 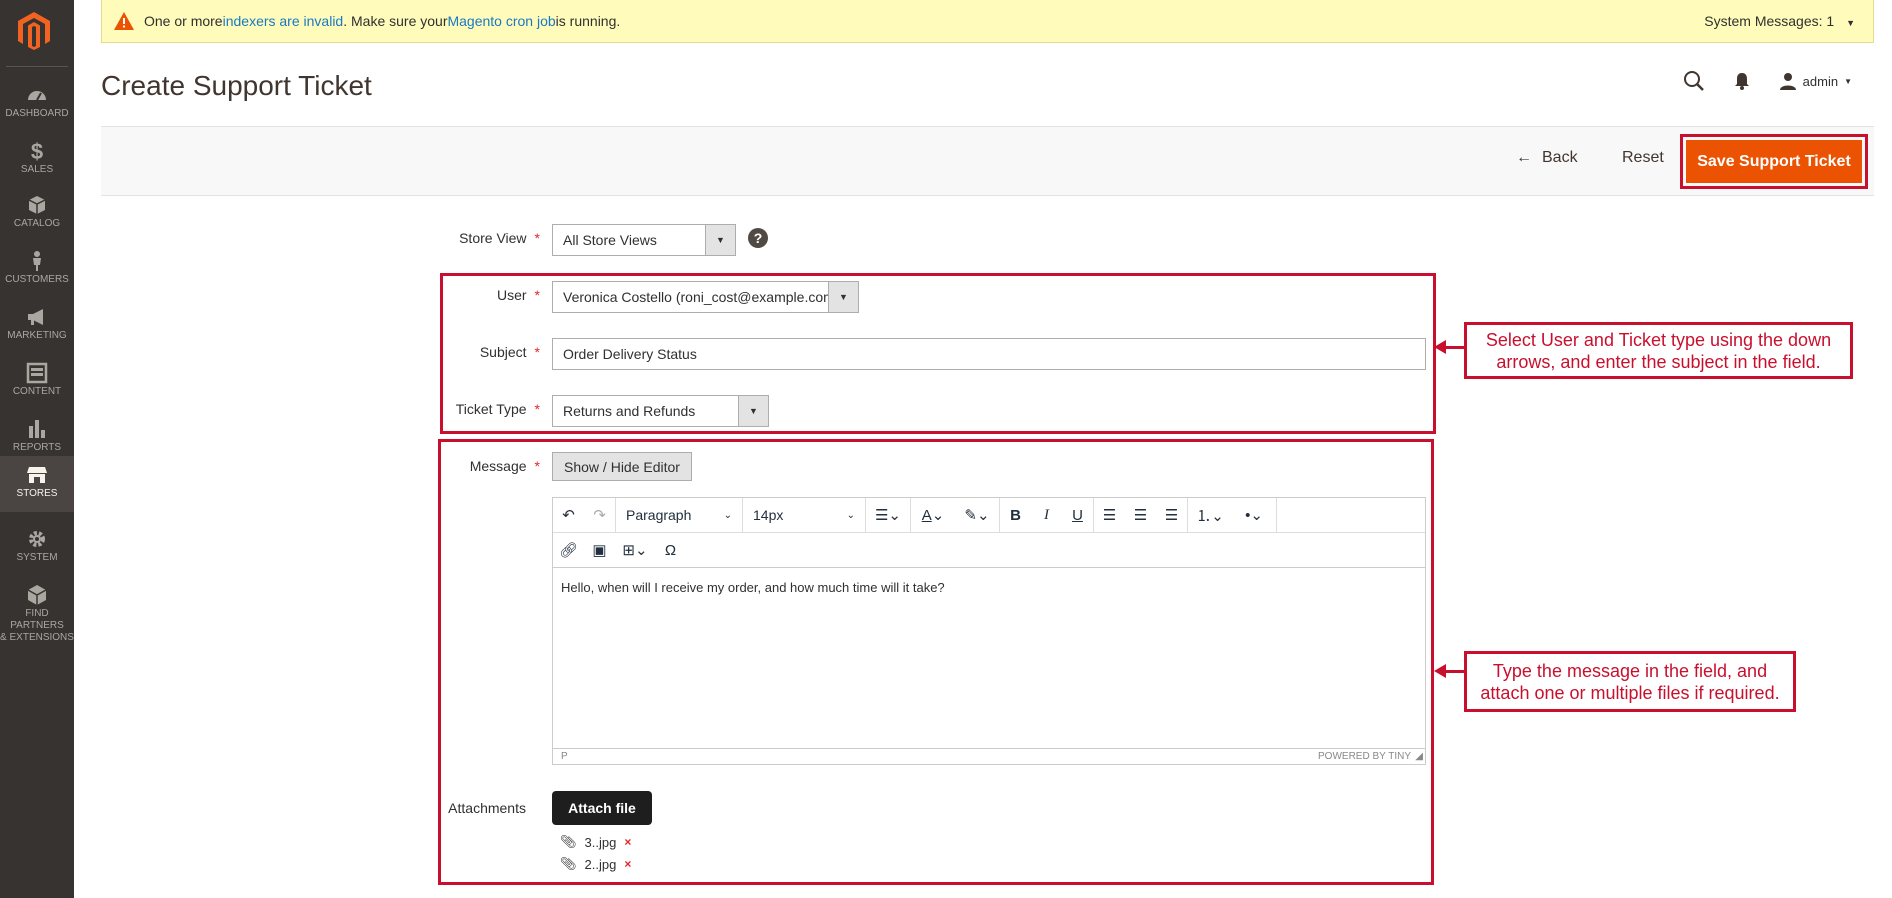 I want to click on attachment-name: 2..jpg, so click(x=600, y=864).